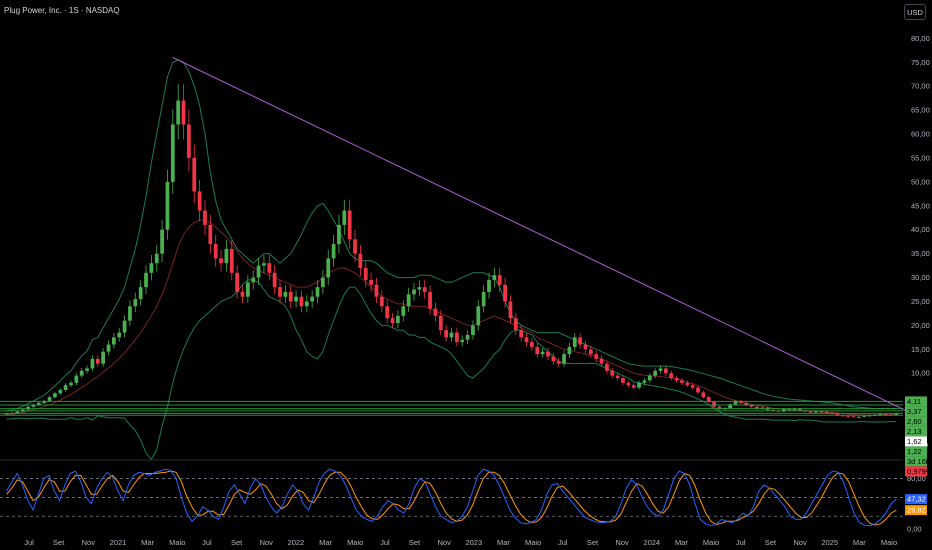  Describe the element at coordinates (920, 205) in the screenshot. I see `price-tick-label: 45,00` at that location.